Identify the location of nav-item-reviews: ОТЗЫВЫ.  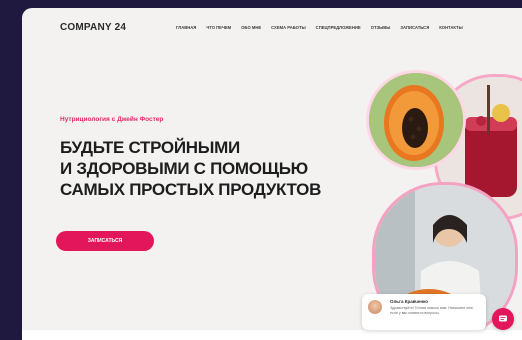
(381, 27).